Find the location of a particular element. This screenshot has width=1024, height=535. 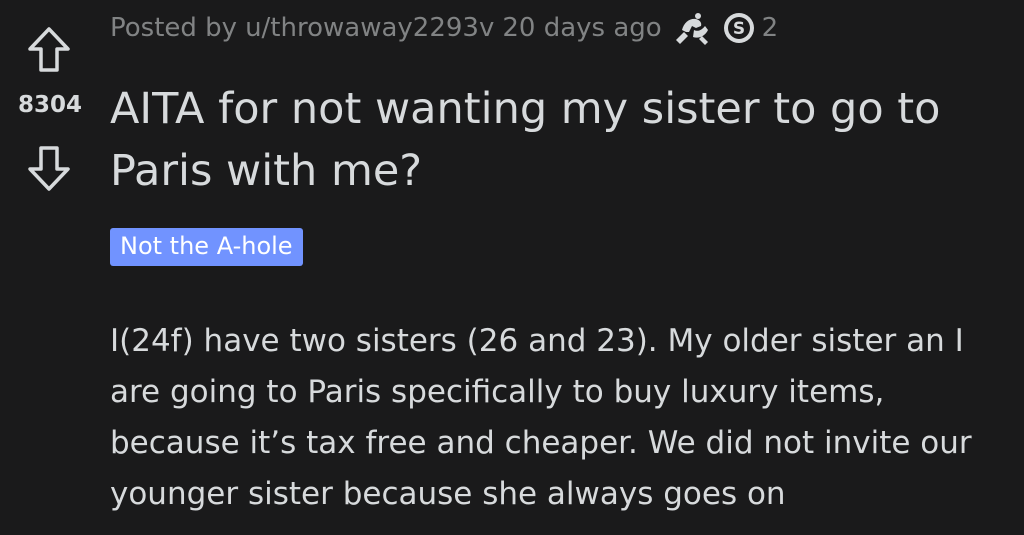

posted-by-label: Posted by is located at coordinates (174, 28).